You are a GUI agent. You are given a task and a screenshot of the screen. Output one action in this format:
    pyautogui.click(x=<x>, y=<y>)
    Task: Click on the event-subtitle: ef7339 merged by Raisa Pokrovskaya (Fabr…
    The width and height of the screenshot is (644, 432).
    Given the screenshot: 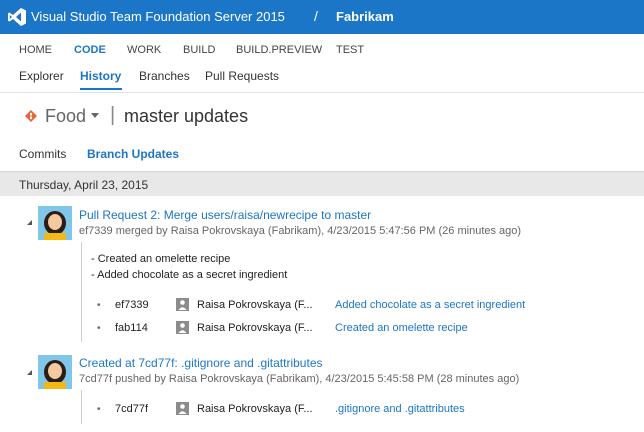 What is the action you would take?
    pyautogui.click(x=300, y=231)
    